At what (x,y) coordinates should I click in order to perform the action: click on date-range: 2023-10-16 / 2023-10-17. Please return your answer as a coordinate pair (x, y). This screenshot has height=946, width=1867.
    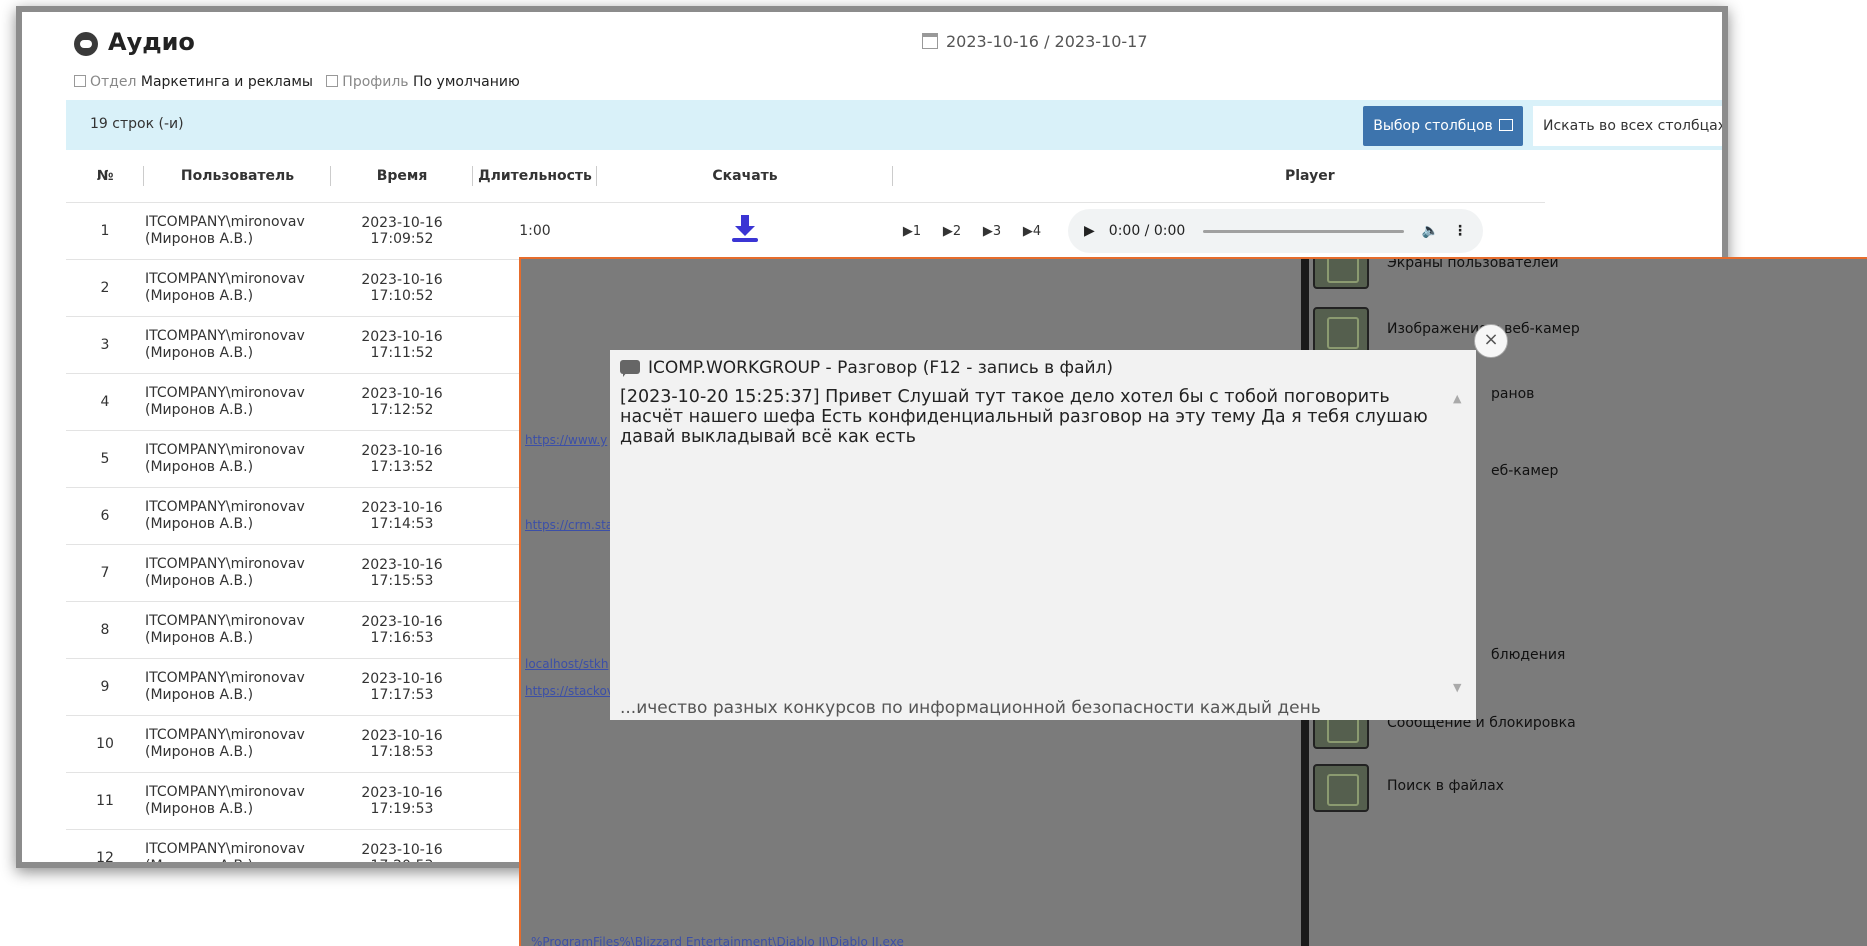
    Looking at the image, I should click on (1035, 41).